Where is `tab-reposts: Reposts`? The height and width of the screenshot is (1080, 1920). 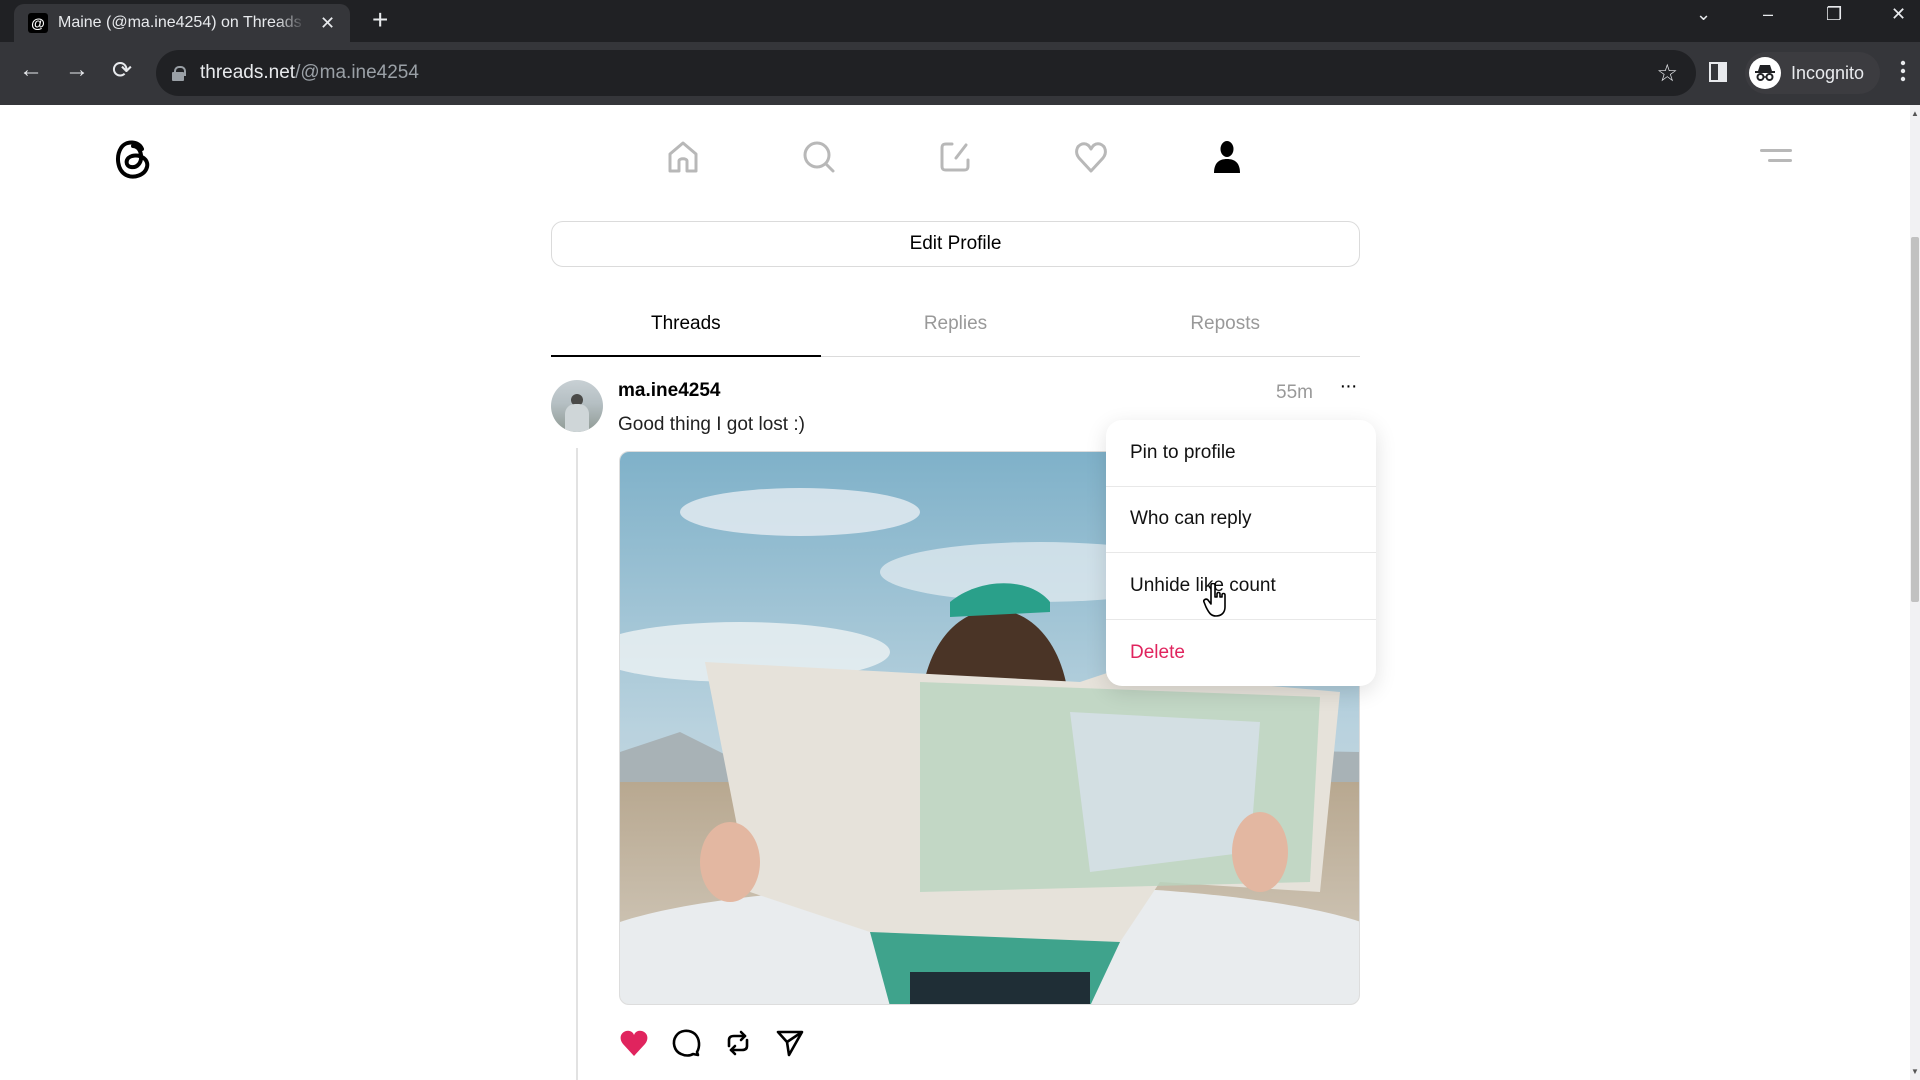 tab-reposts: Reposts is located at coordinates (1225, 325).